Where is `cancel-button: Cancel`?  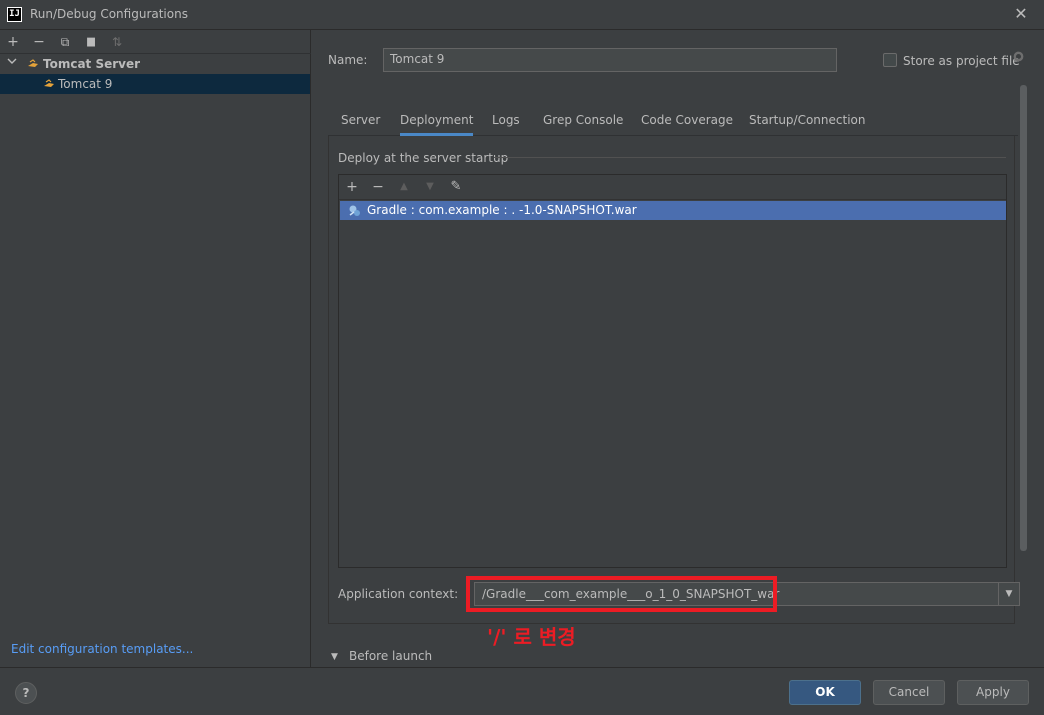
cancel-button: Cancel is located at coordinates (909, 692).